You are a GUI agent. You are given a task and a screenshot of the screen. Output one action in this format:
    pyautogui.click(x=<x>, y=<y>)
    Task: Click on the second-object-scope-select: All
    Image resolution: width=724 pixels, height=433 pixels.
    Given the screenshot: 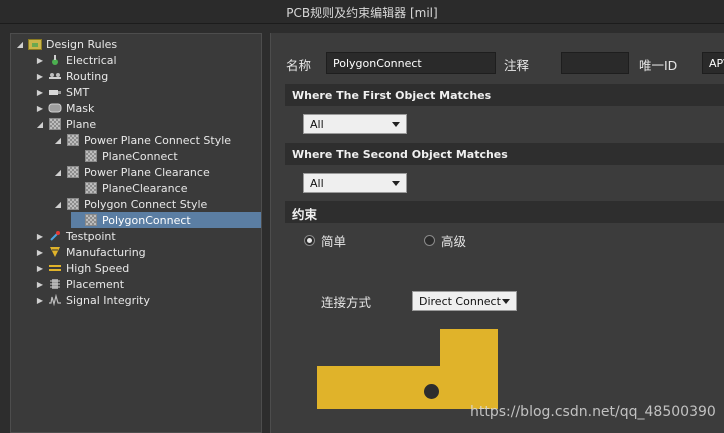 What is the action you would take?
    pyautogui.click(x=355, y=183)
    